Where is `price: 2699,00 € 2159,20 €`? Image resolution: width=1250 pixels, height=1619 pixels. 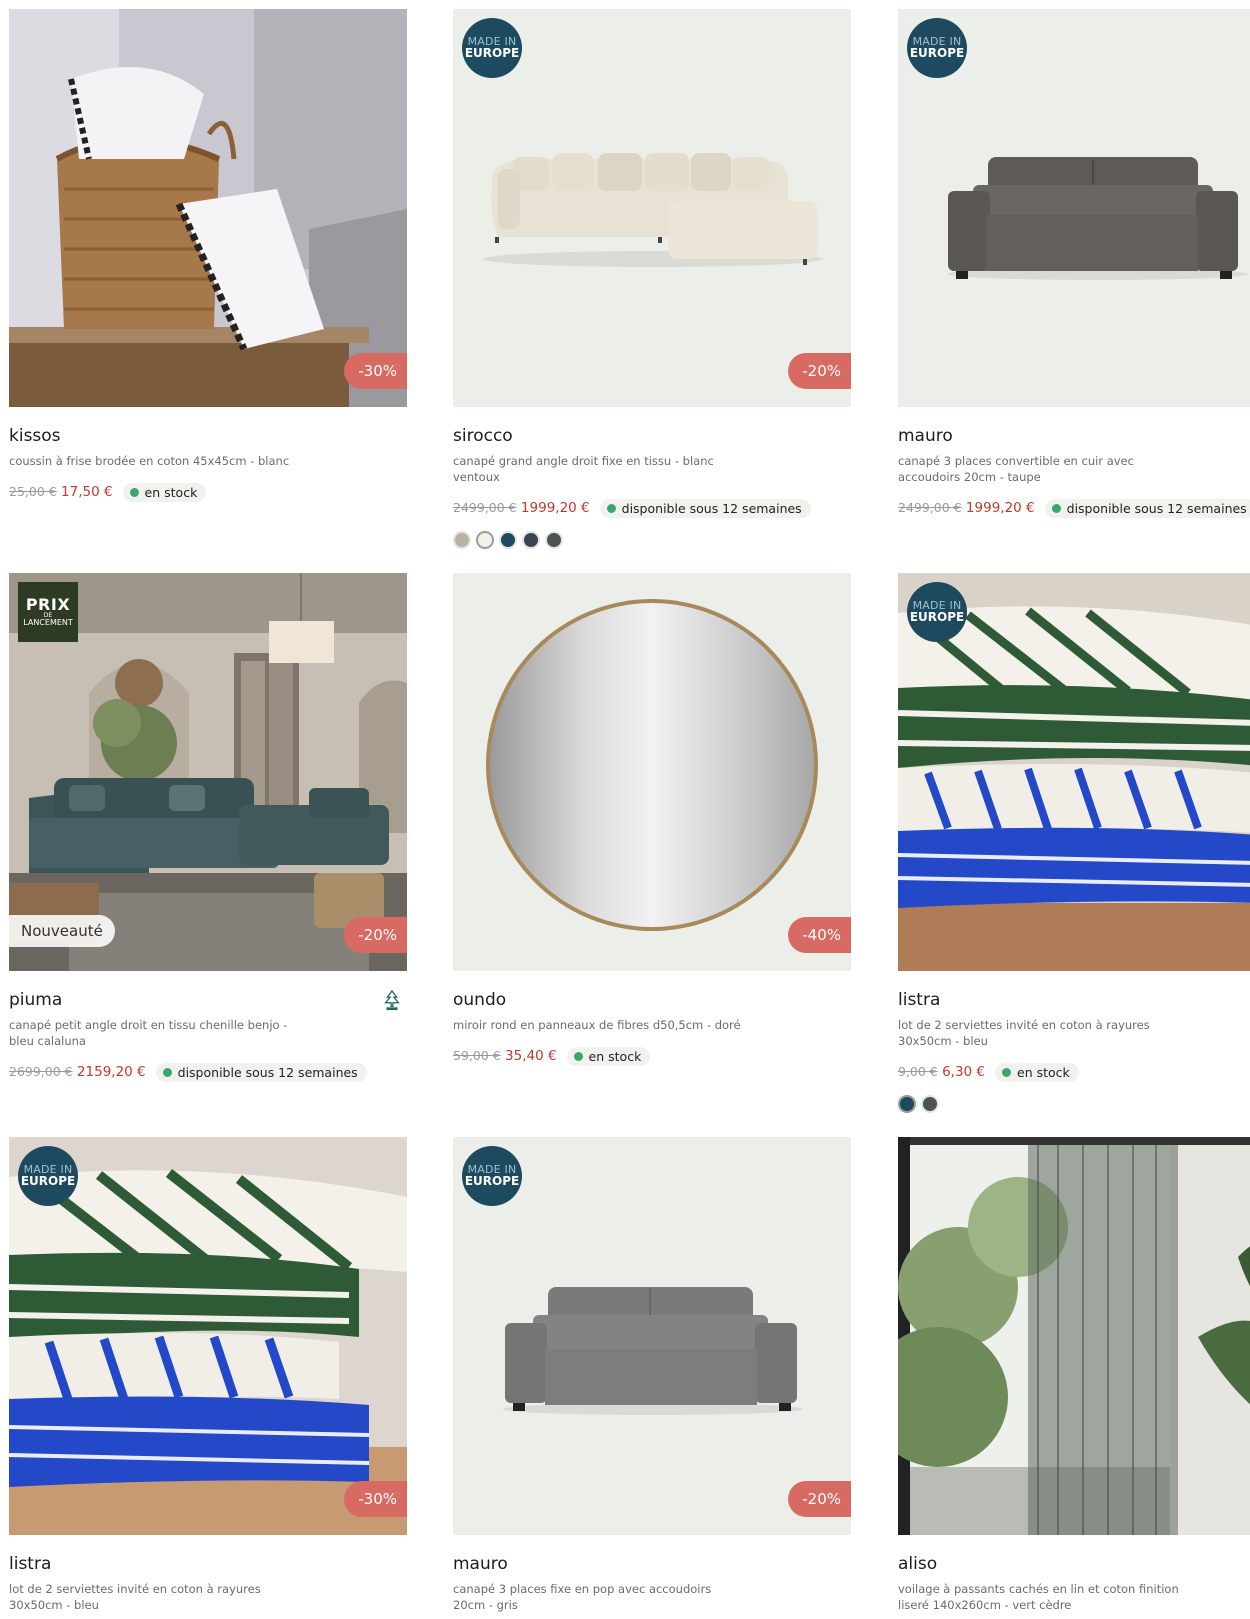 price: 2699,00 € 2159,20 € is located at coordinates (77, 1072).